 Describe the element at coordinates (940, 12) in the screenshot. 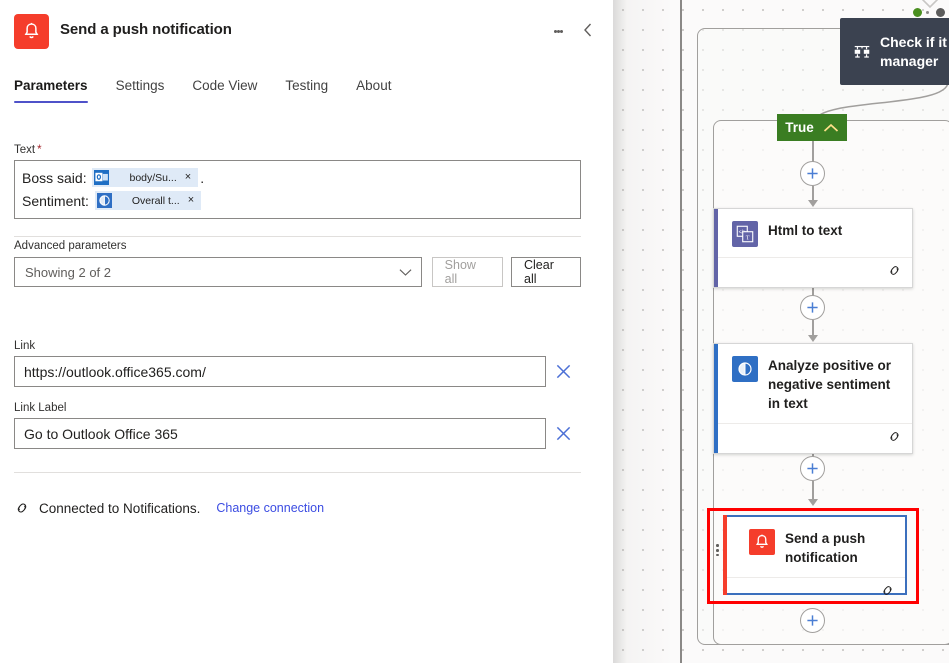

I see `status-dot-inactive` at that location.